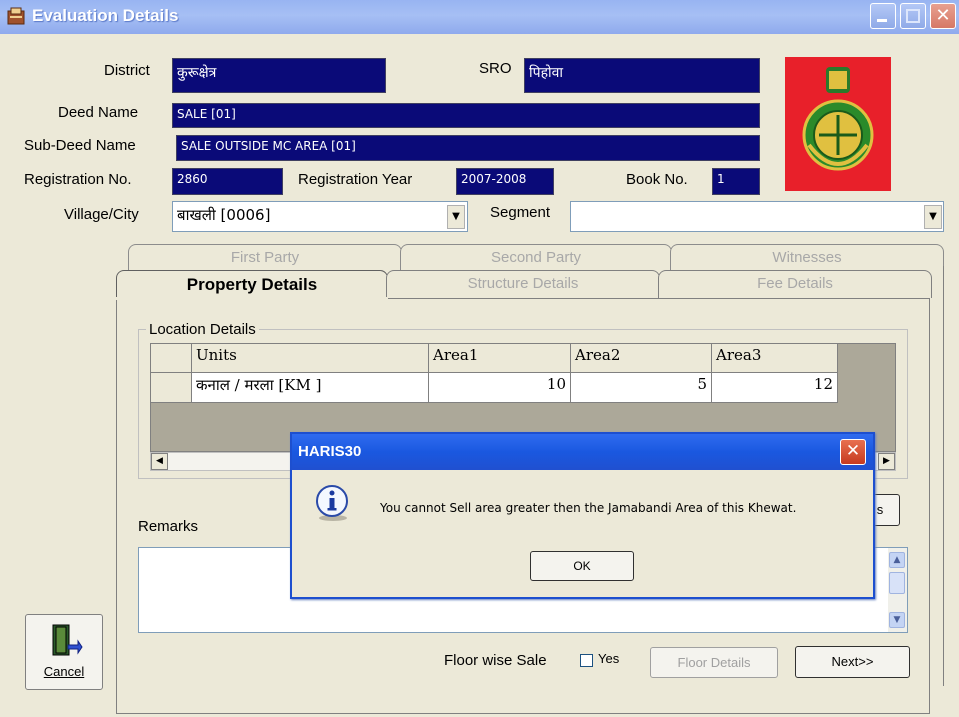  Describe the element at coordinates (775, 358) in the screenshot. I see `grid-header-area3: Area3` at that location.